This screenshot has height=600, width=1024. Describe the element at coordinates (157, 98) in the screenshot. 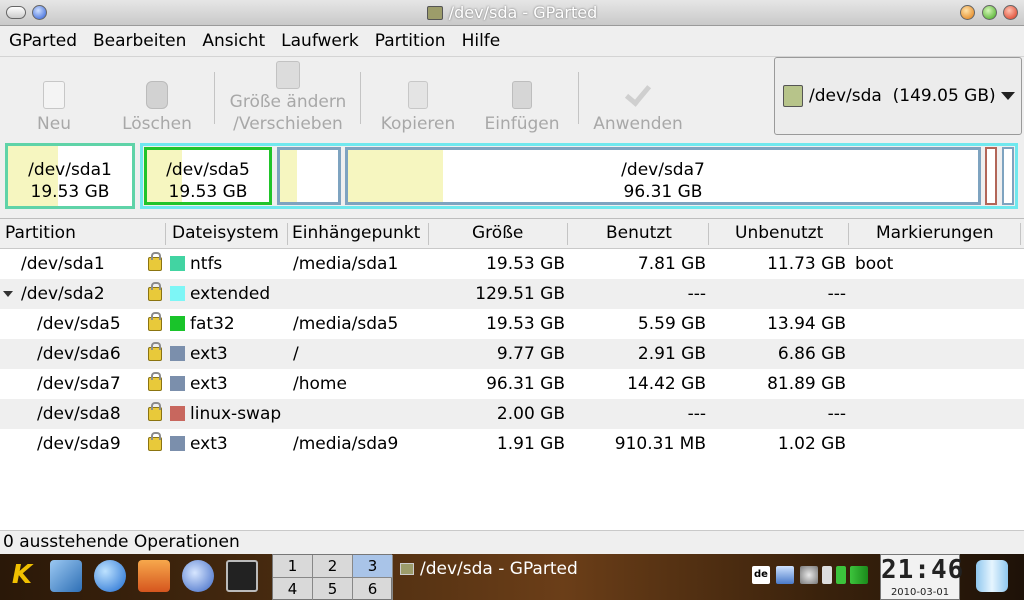

I see `delete-button: Löschen` at that location.